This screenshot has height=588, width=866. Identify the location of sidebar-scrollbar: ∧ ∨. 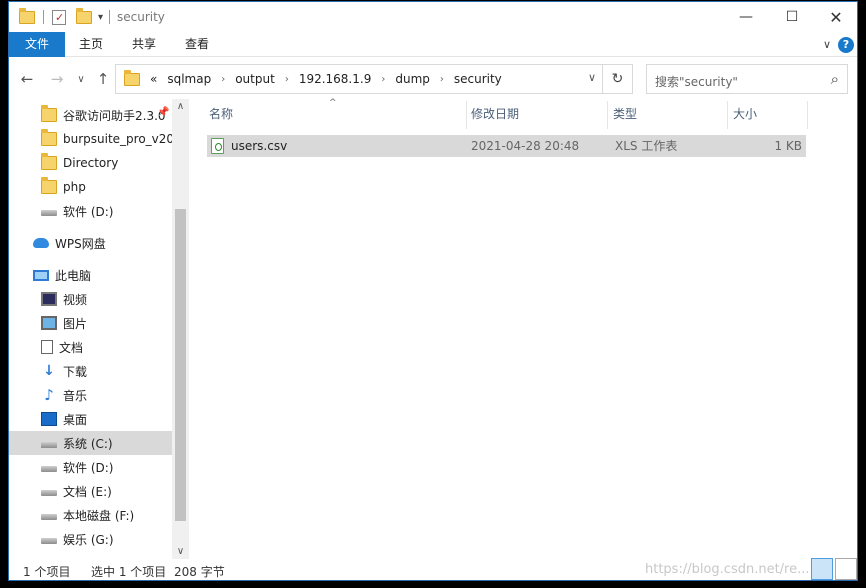
(180, 329).